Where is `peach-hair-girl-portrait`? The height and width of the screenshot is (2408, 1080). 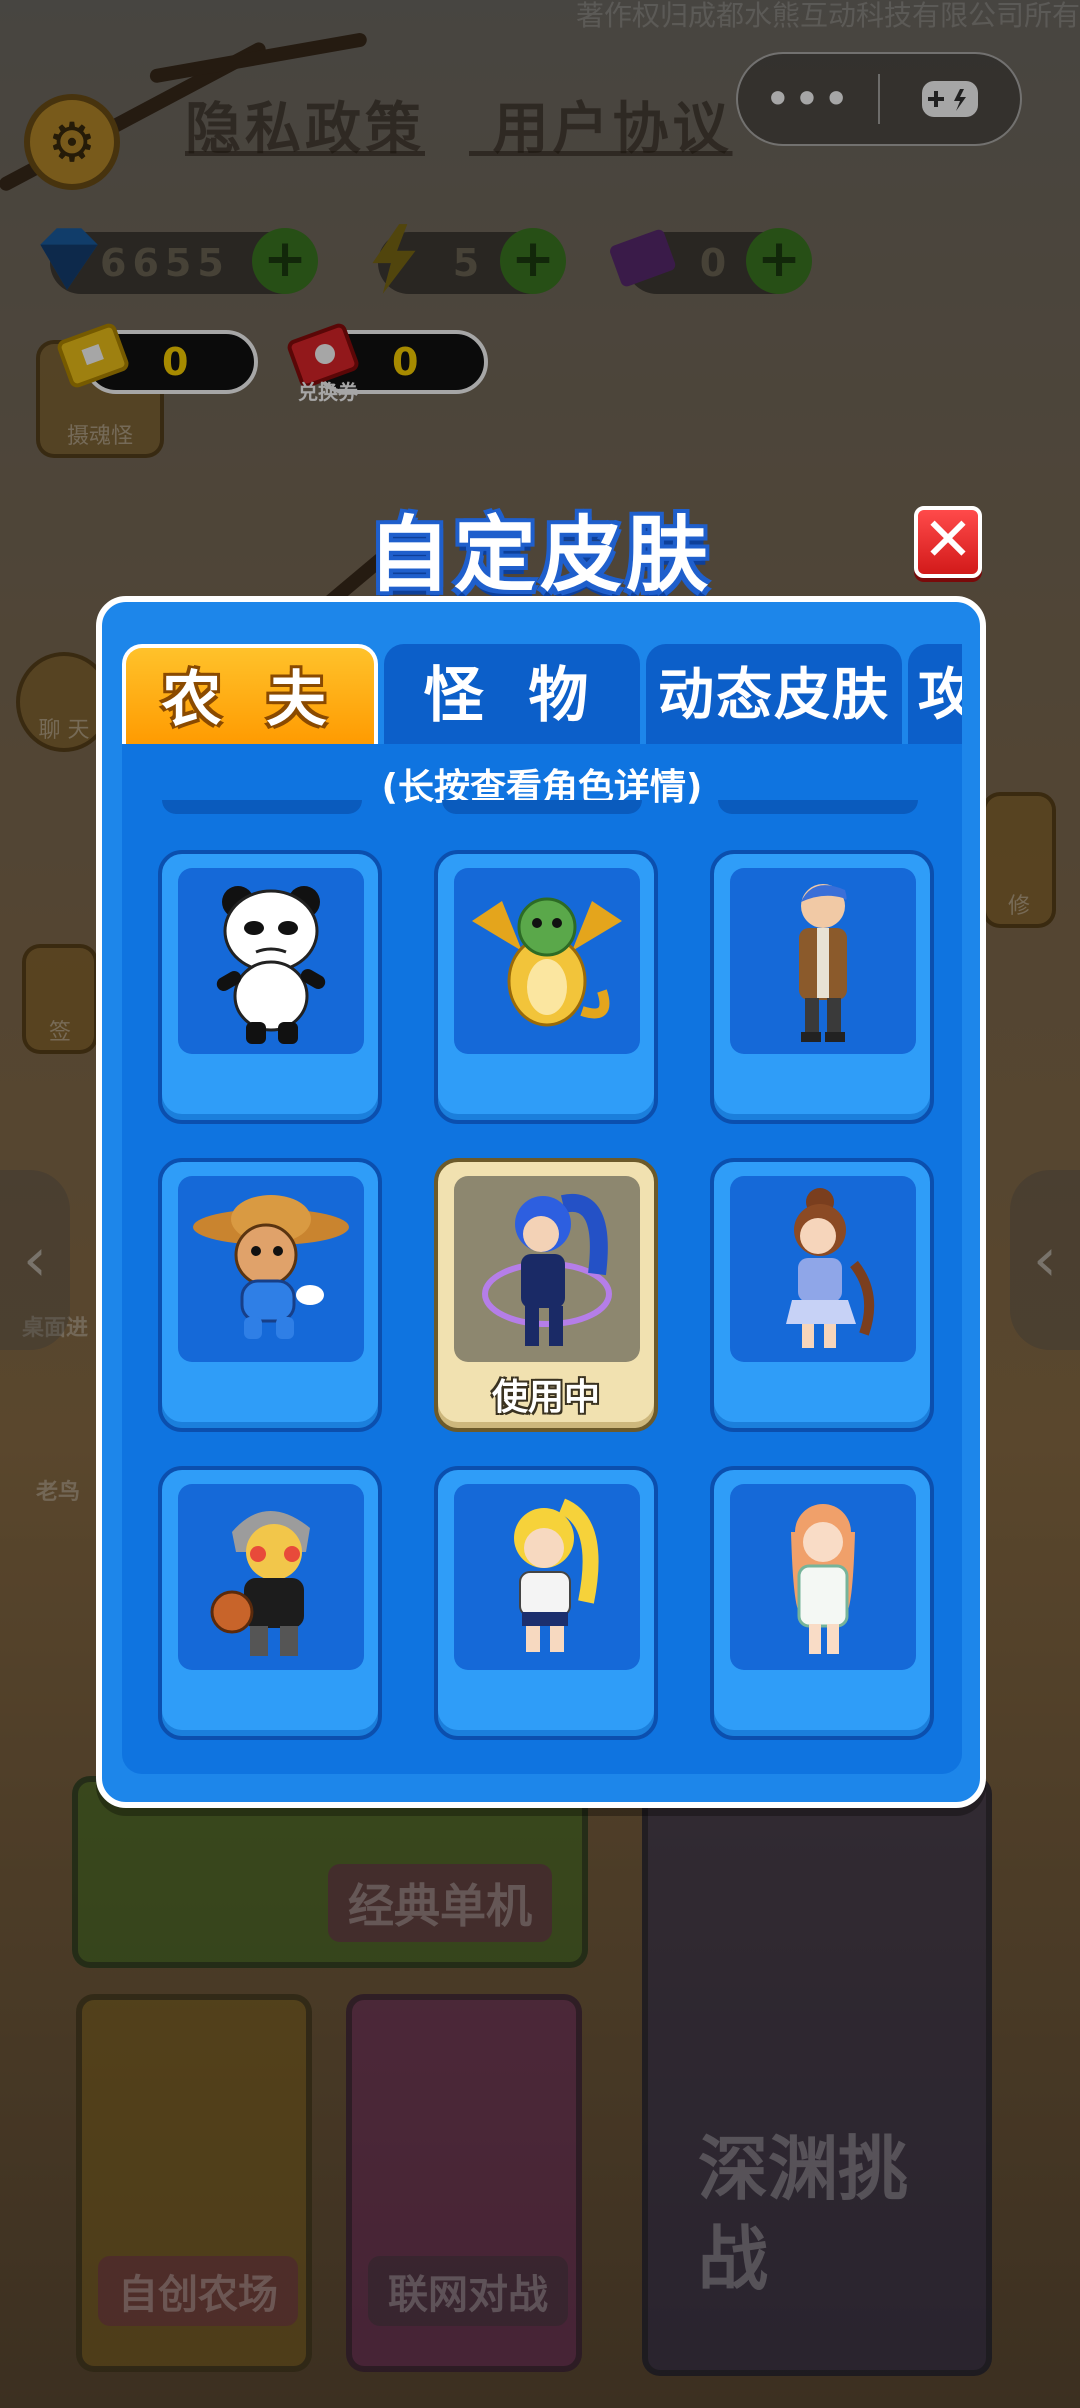 peach-hair-girl-portrait is located at coordinates (823, 1577).